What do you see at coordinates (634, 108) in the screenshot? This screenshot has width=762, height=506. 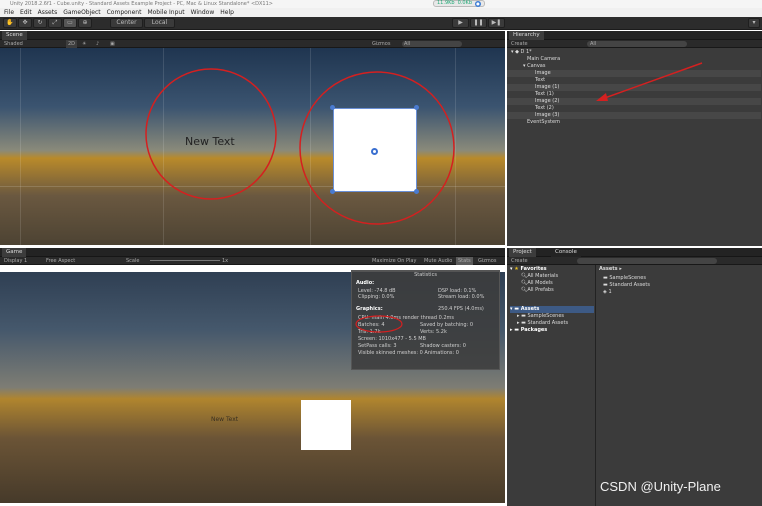 I see `hierarchy-item: Text (2)` at bounding box center [634, 108].